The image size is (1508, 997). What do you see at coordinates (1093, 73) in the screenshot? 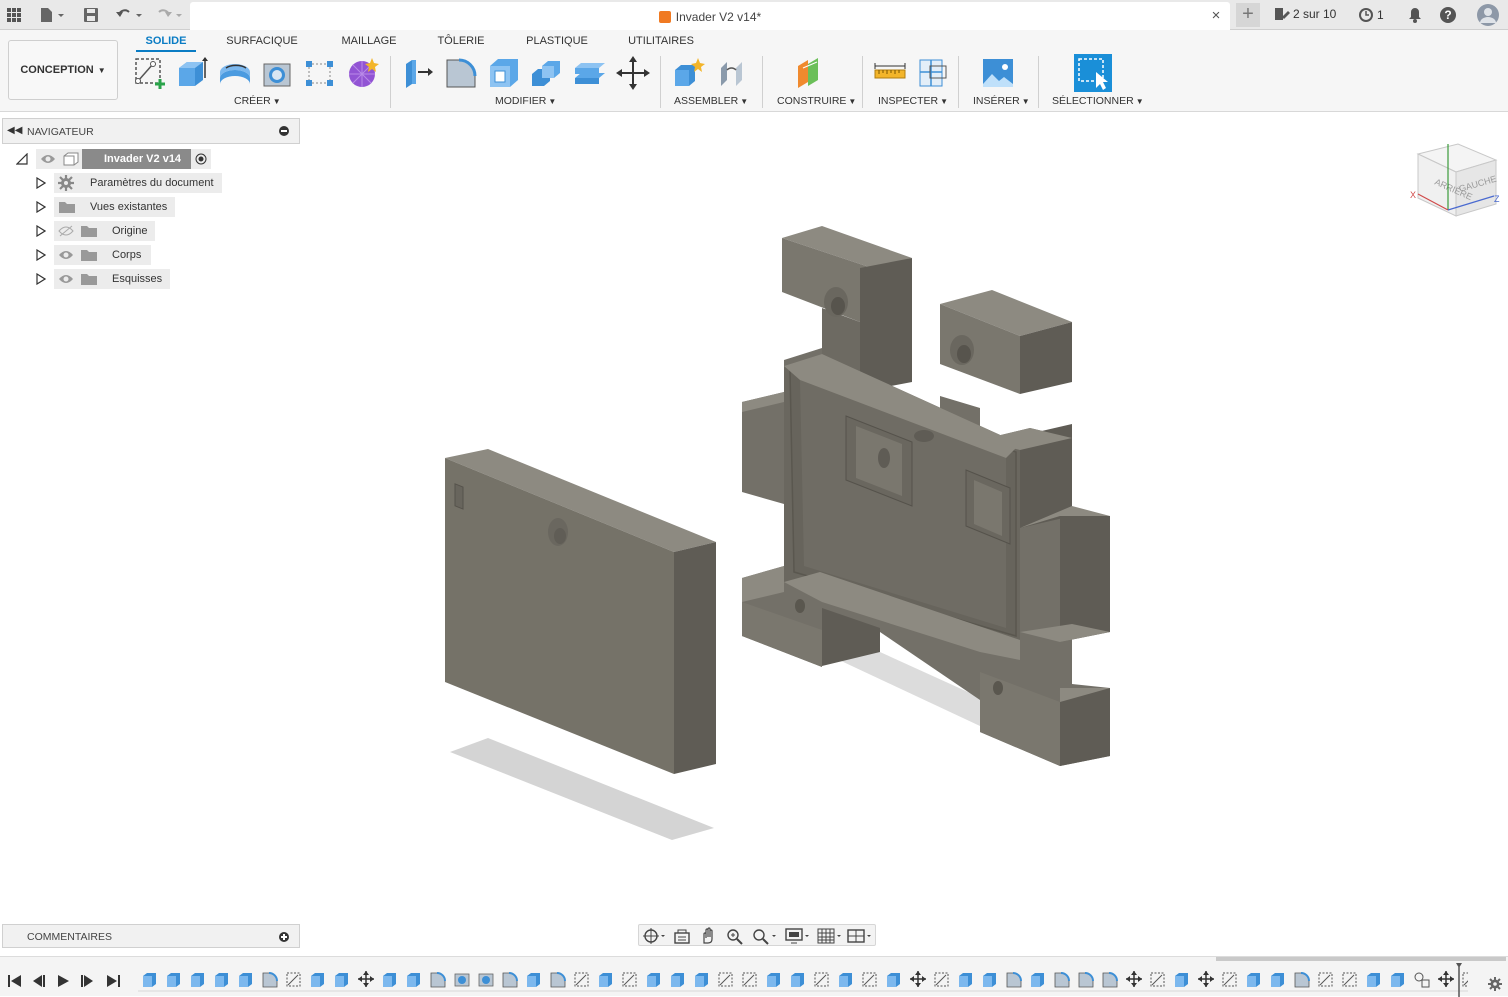
I see `select-icon` at bounding box center [1093, 73].